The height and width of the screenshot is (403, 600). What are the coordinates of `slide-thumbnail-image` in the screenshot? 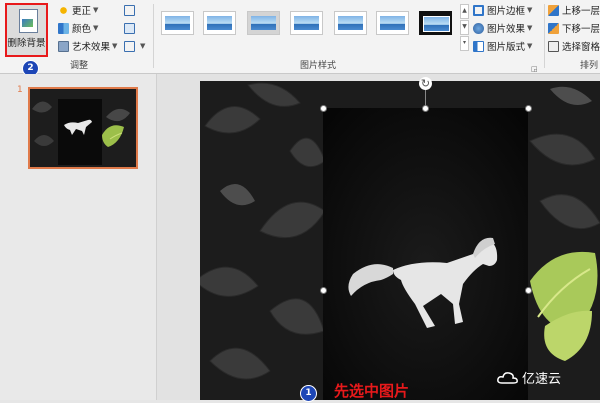 It's located at (83, 128).